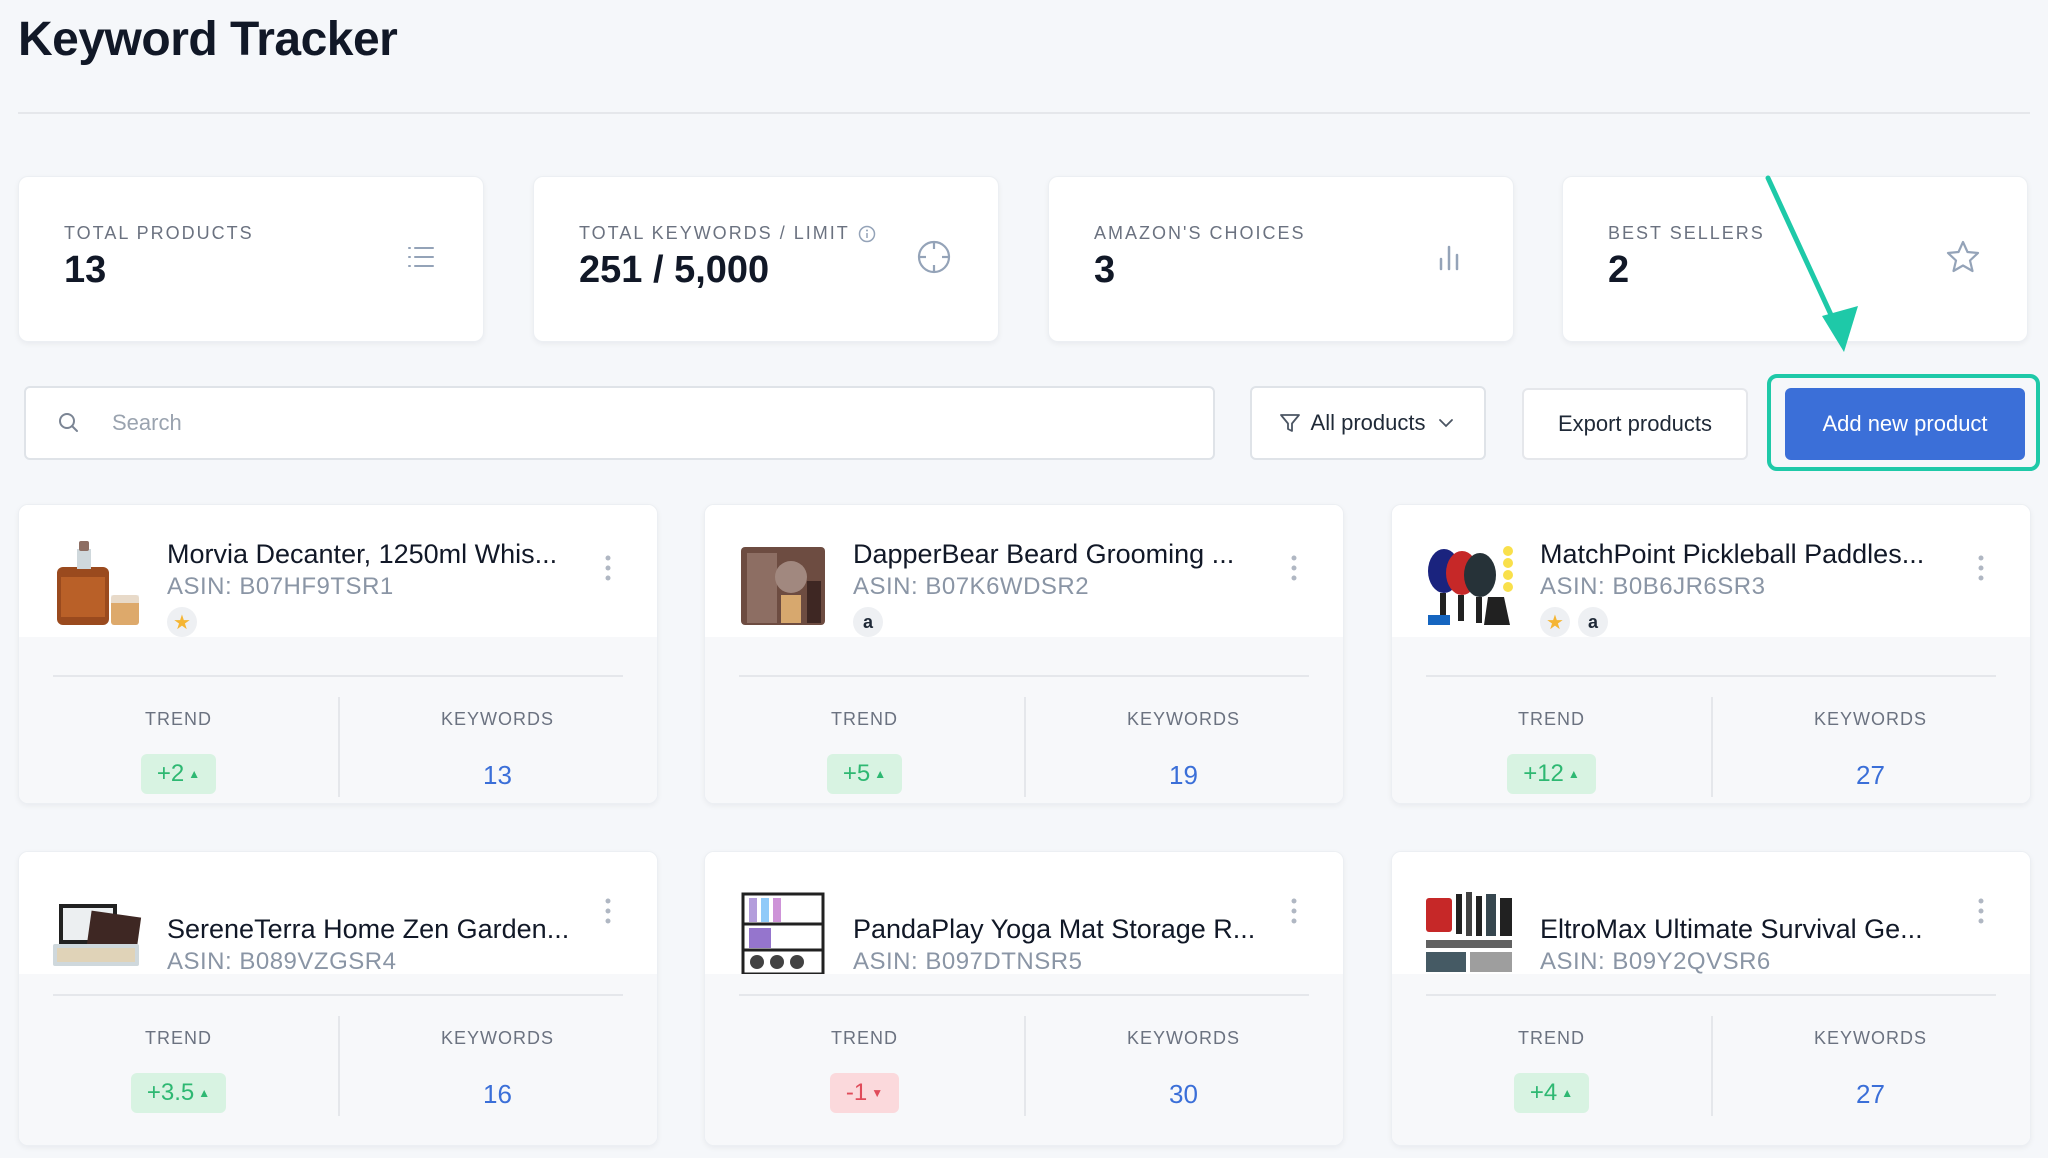 This screenshot has width=2048, height=1158. Describe the element at coordinates (497, 775) in the screenshot. I see `keywords-count: 13` at that location.